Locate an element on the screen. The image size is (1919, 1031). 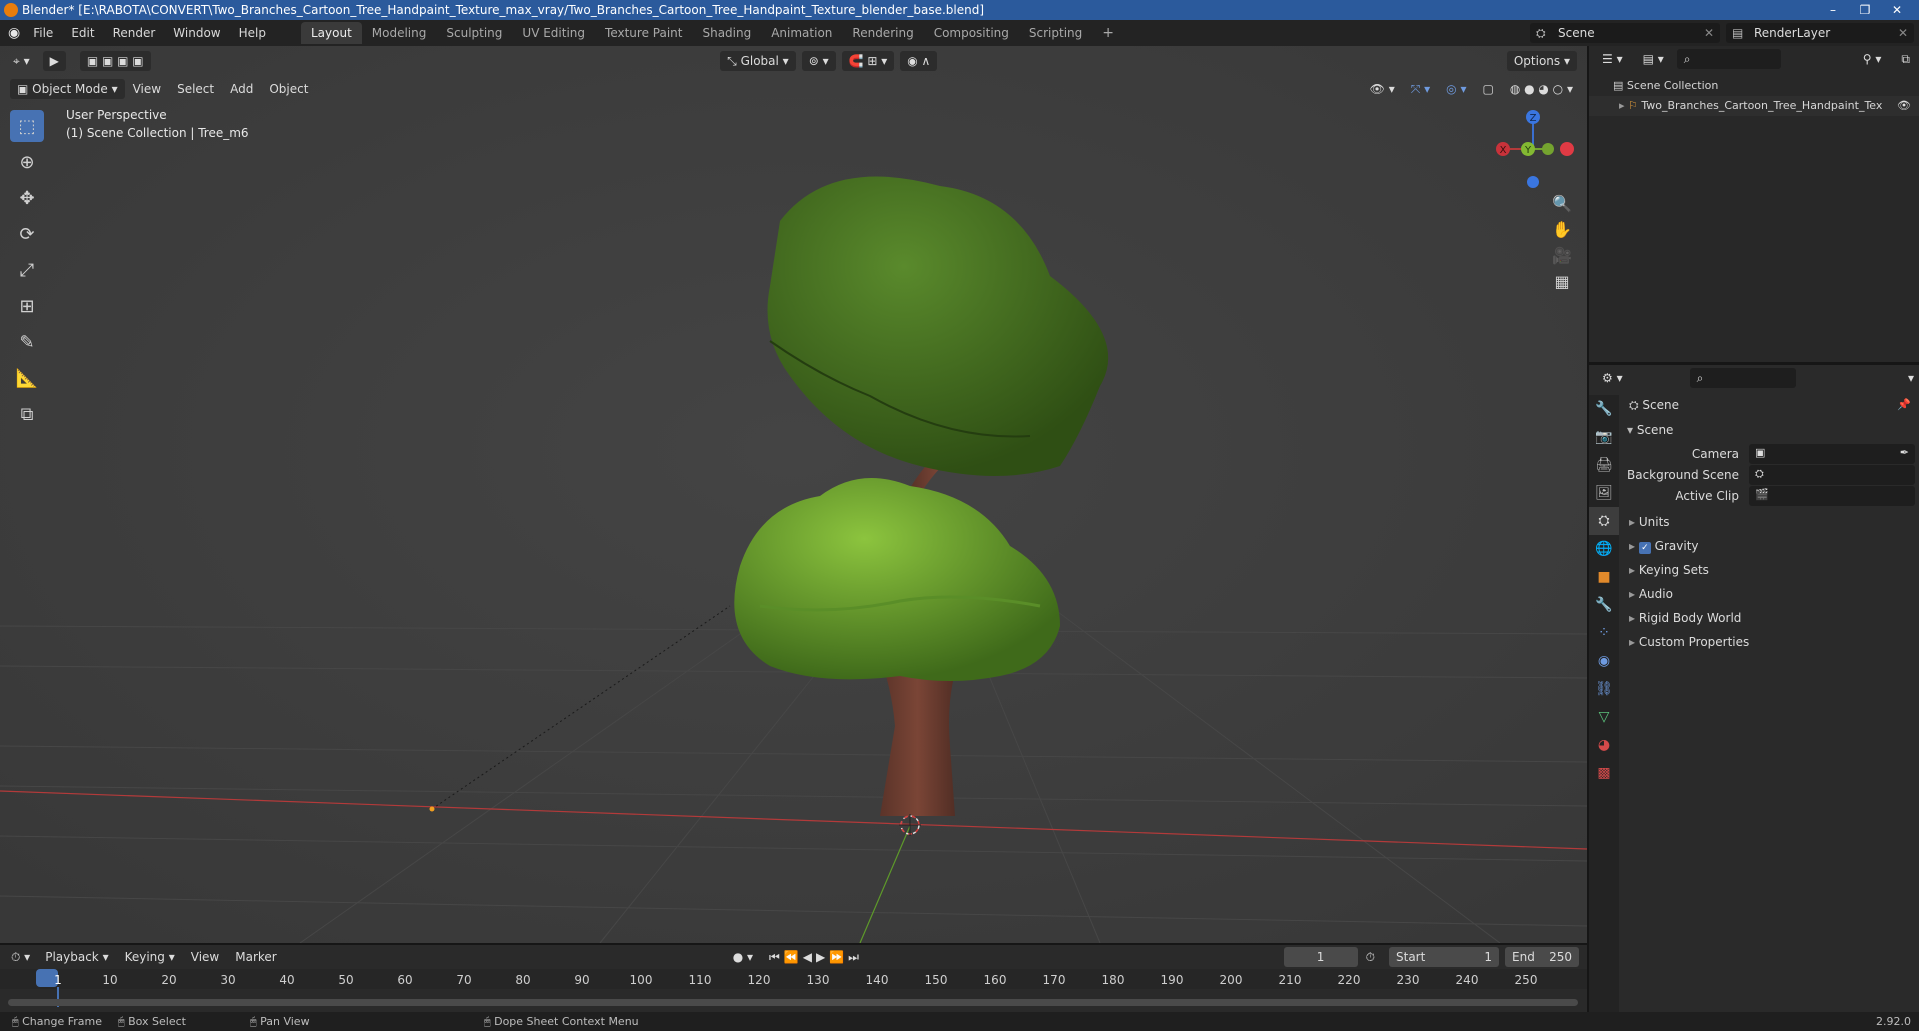
eyedropper-icon: ✒ is located at coordinates (1904, 452).